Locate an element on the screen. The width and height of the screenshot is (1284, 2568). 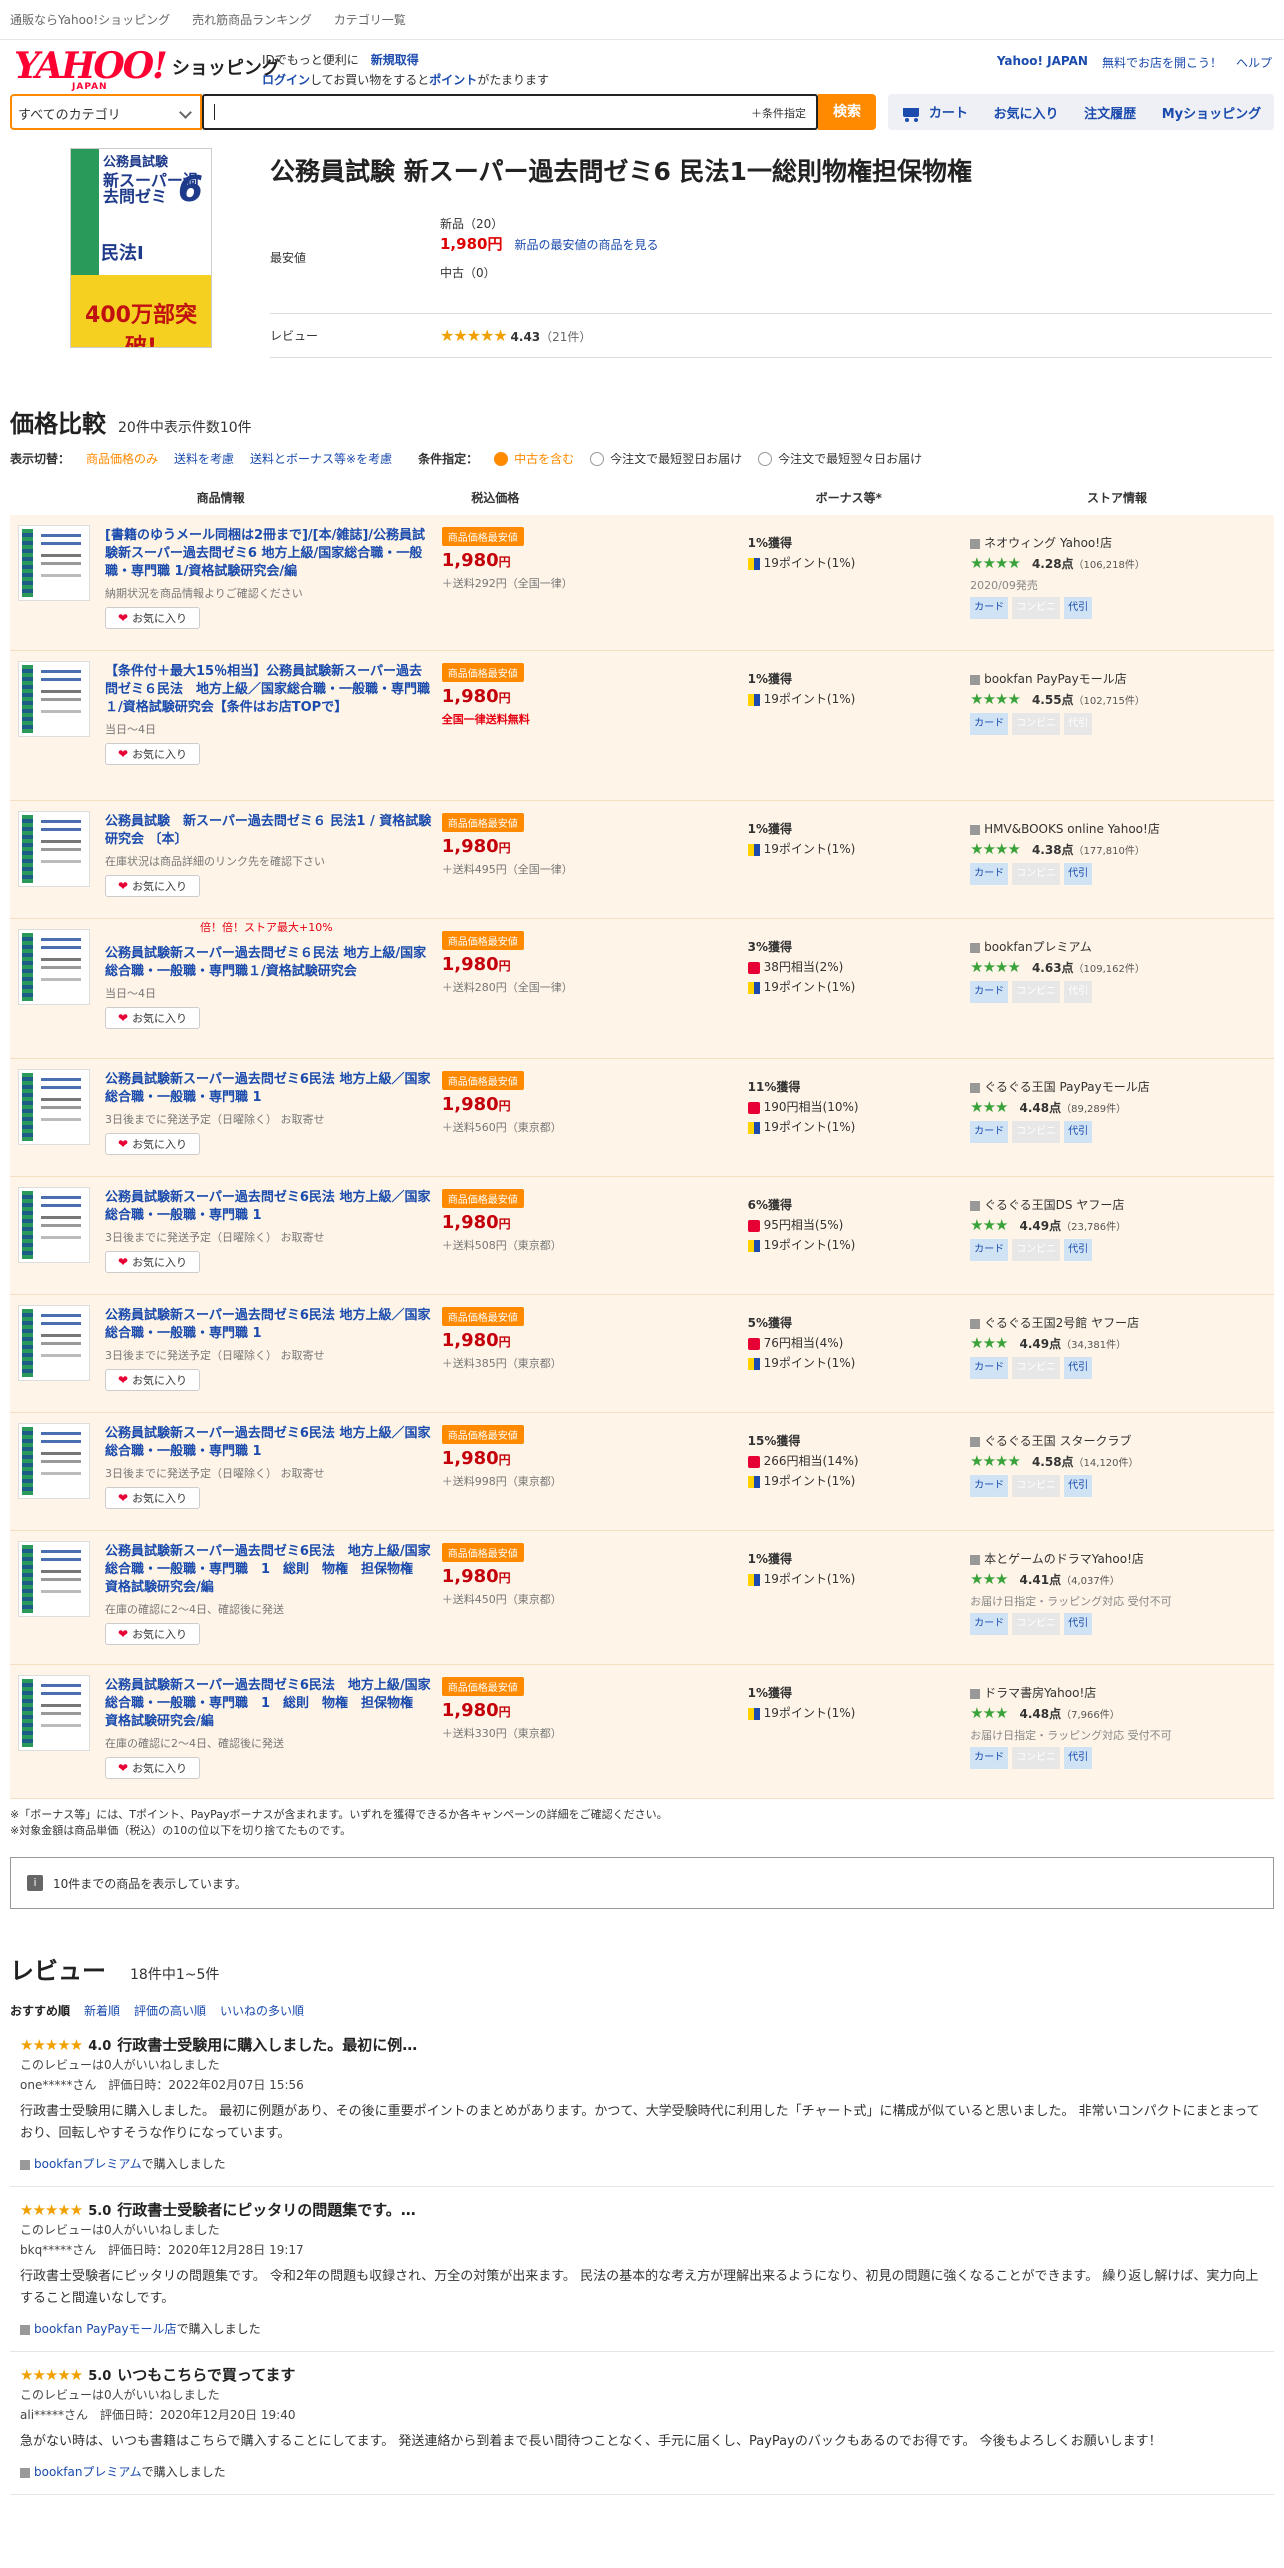
sort-highest: 評価の高い順 is located at coordinates (170, 2010).